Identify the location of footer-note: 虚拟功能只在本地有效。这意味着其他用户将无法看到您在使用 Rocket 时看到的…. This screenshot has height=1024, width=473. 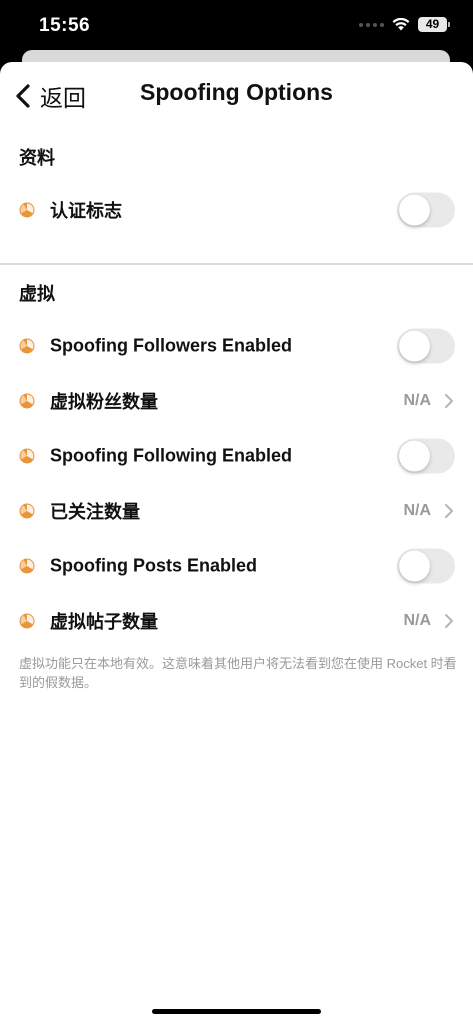
(238, 673).